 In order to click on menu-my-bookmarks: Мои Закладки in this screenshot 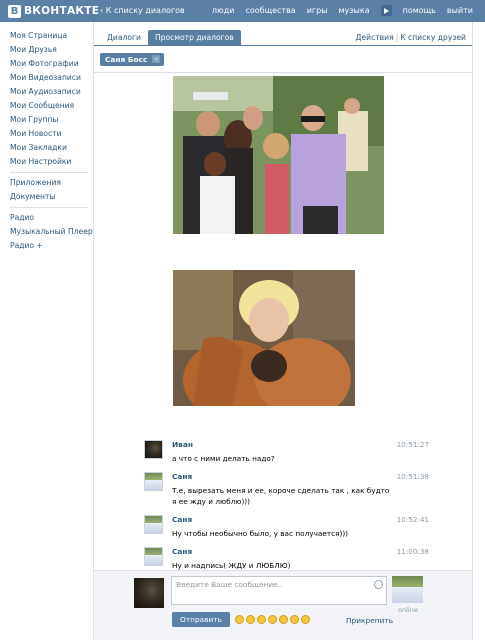, I will do `click(50, 148)`.